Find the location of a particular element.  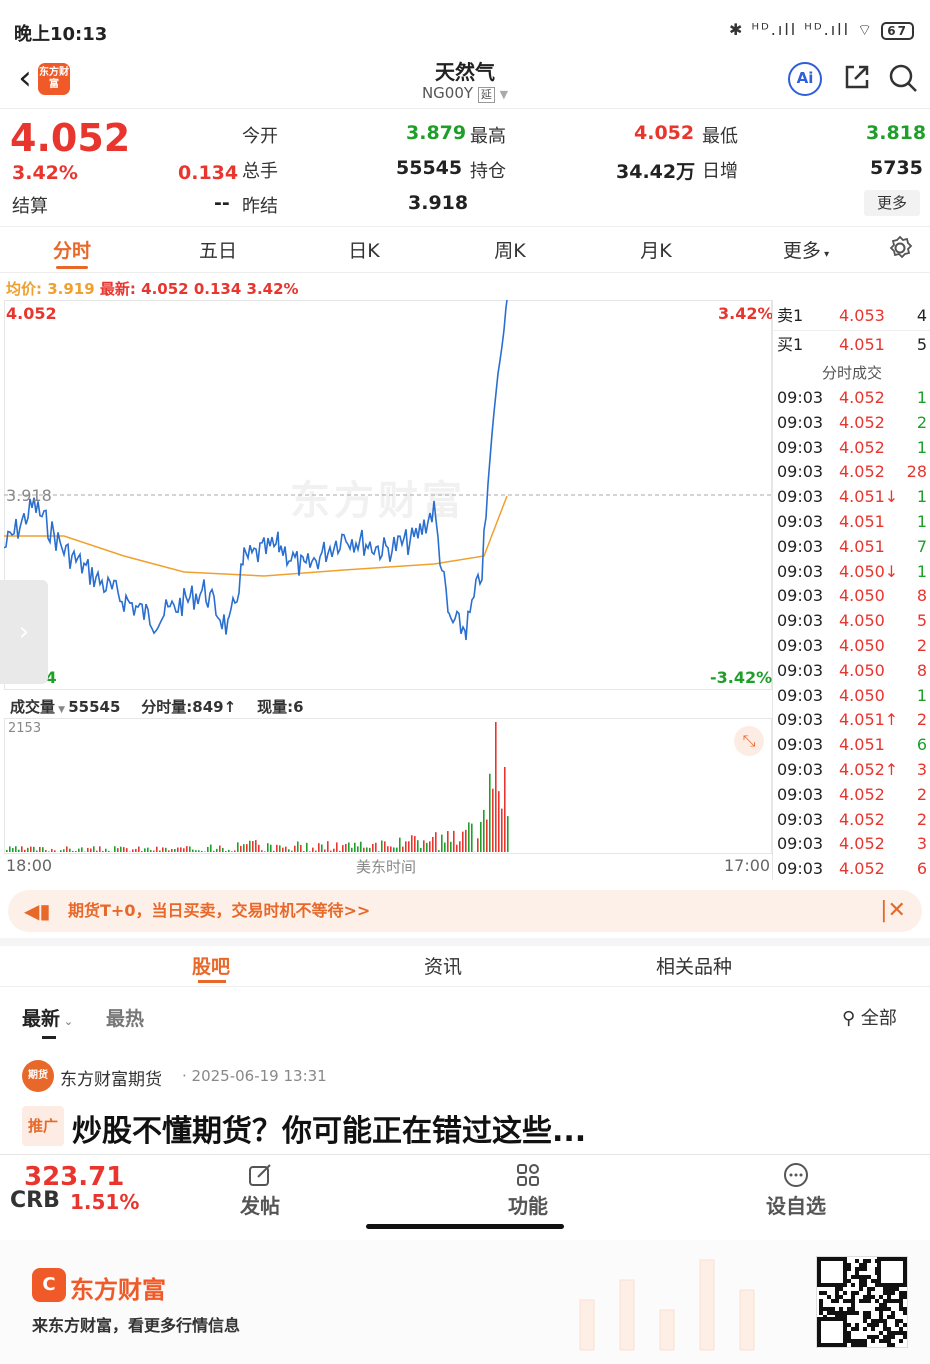

trade-price: 4.051↓ is located at coordinates (869, 497).